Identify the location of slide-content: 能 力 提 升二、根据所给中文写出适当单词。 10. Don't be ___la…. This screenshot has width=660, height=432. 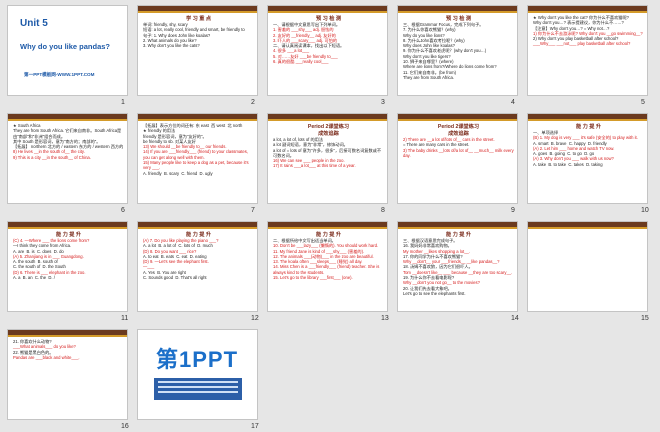
(328, 255).